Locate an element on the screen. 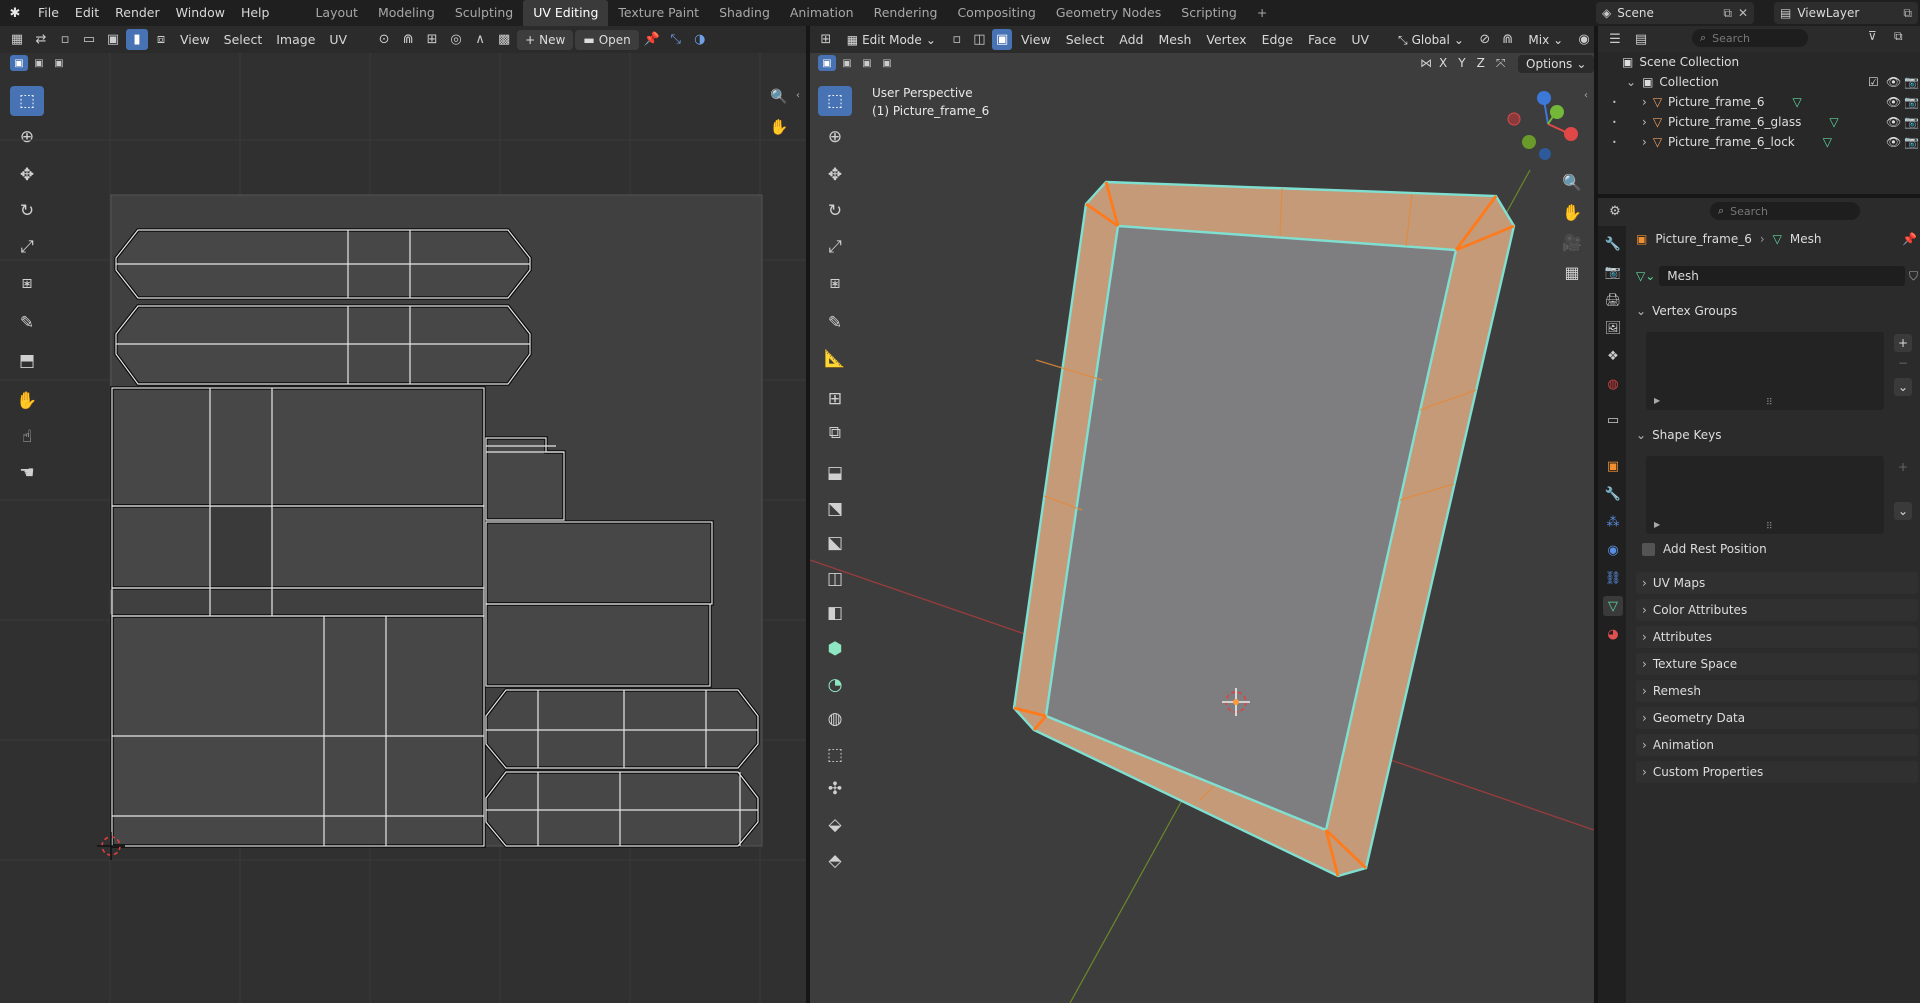 This screenshot has width=1920, height=1003. output-tab-icon: 🖨 is located at coordinates (1613, 300).